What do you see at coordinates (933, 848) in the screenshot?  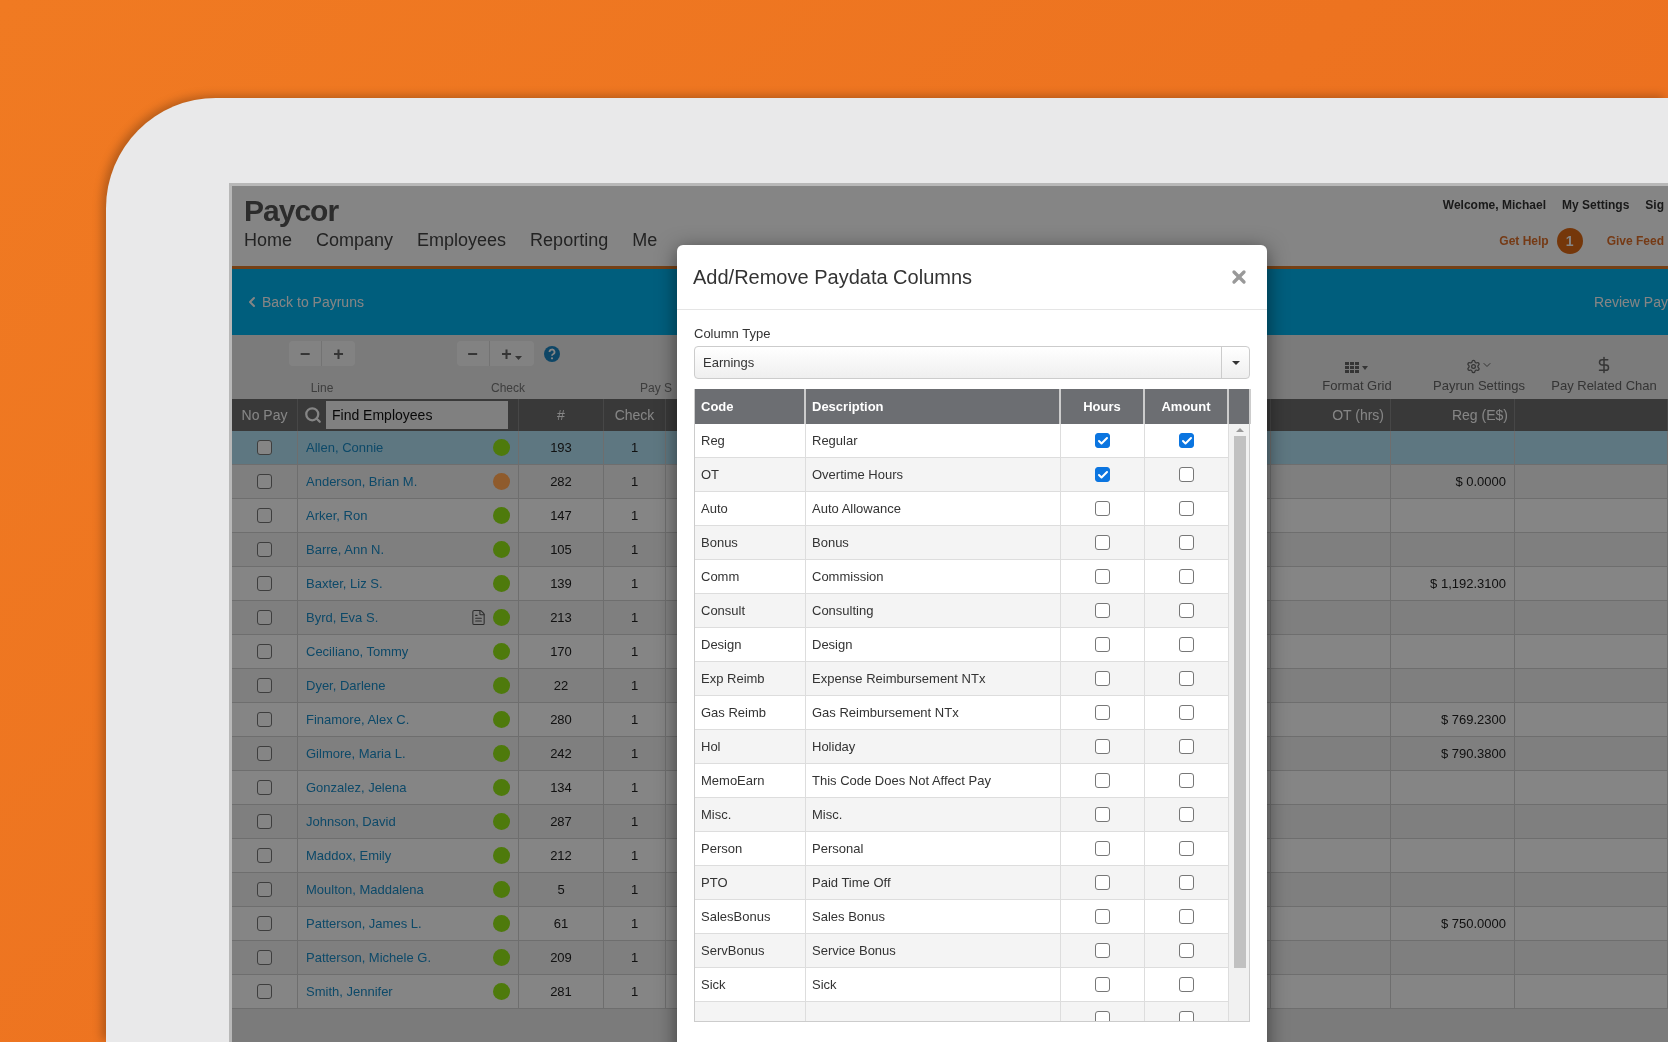 I see `table-cell: Personal` at bounding box center [933, 848].